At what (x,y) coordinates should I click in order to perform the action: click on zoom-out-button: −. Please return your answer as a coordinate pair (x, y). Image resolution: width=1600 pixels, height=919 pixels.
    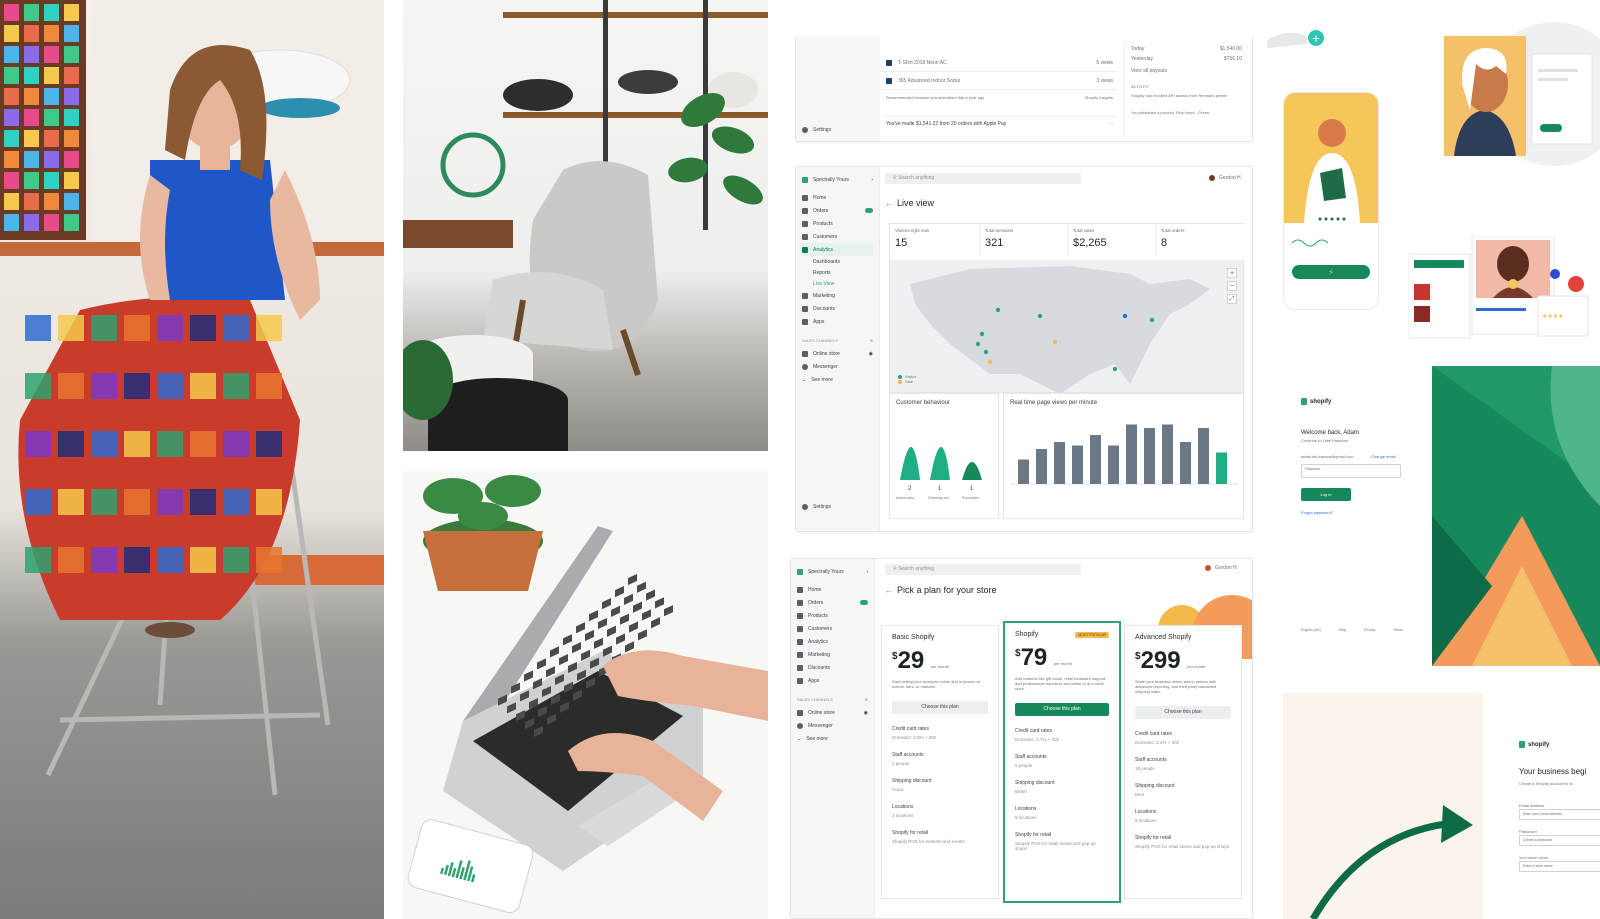
    Looking at the image, I should click on (1232, 286).